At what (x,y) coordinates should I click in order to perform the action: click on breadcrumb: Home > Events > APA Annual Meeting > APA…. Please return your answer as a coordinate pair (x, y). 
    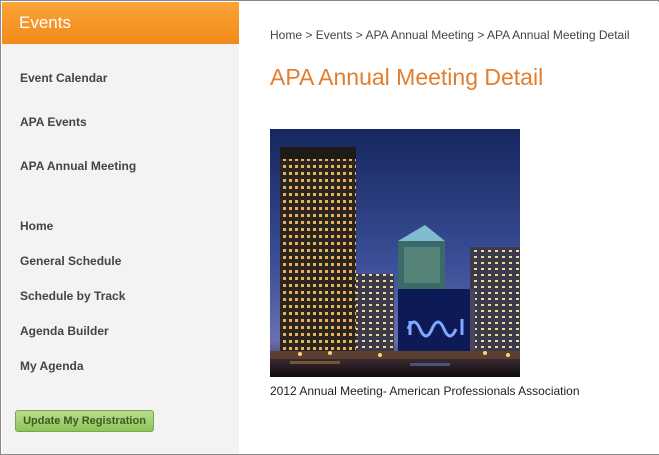
    Looking at the image, I should click on (450, 35).